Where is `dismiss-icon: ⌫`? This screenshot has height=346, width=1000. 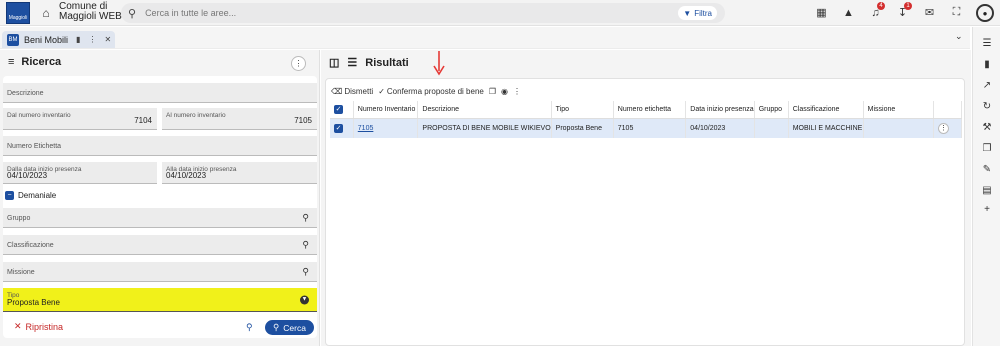 dismiss-icon: ⌫ is located at coordinates (337, 91).